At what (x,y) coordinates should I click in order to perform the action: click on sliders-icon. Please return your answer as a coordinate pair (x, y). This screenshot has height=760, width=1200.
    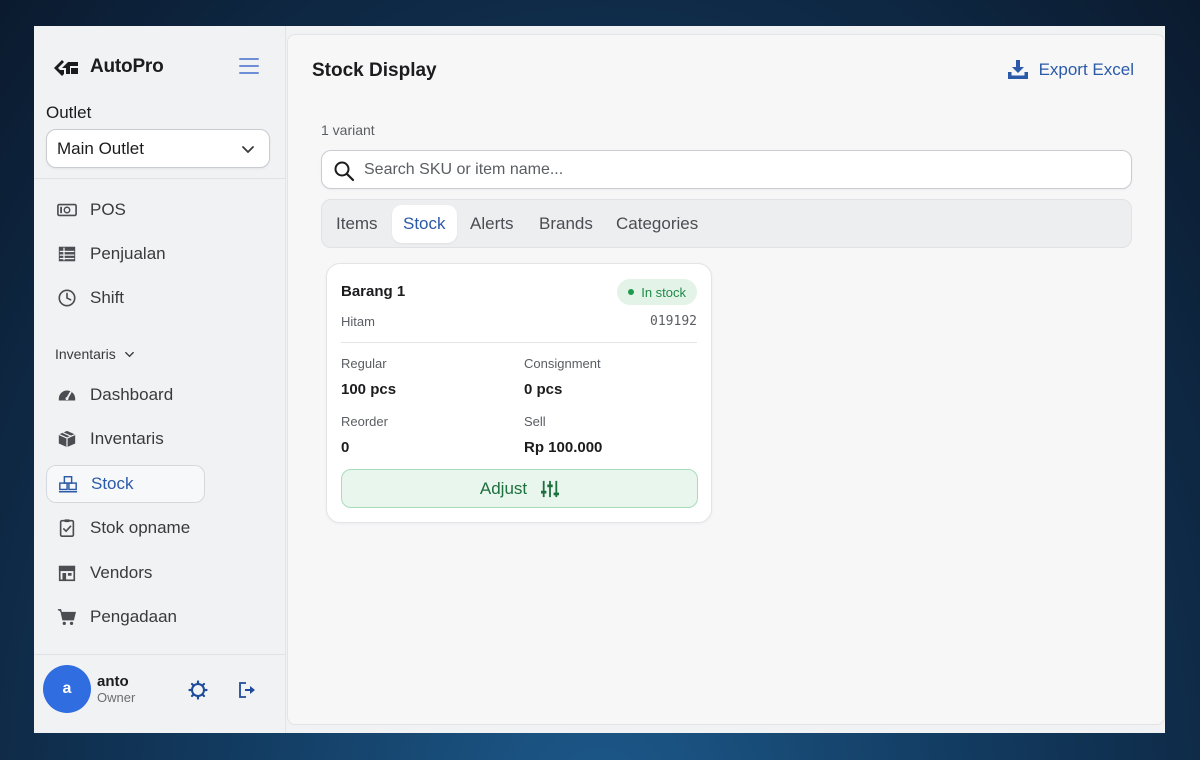
    Looking at the image, I should click on (550, 488).